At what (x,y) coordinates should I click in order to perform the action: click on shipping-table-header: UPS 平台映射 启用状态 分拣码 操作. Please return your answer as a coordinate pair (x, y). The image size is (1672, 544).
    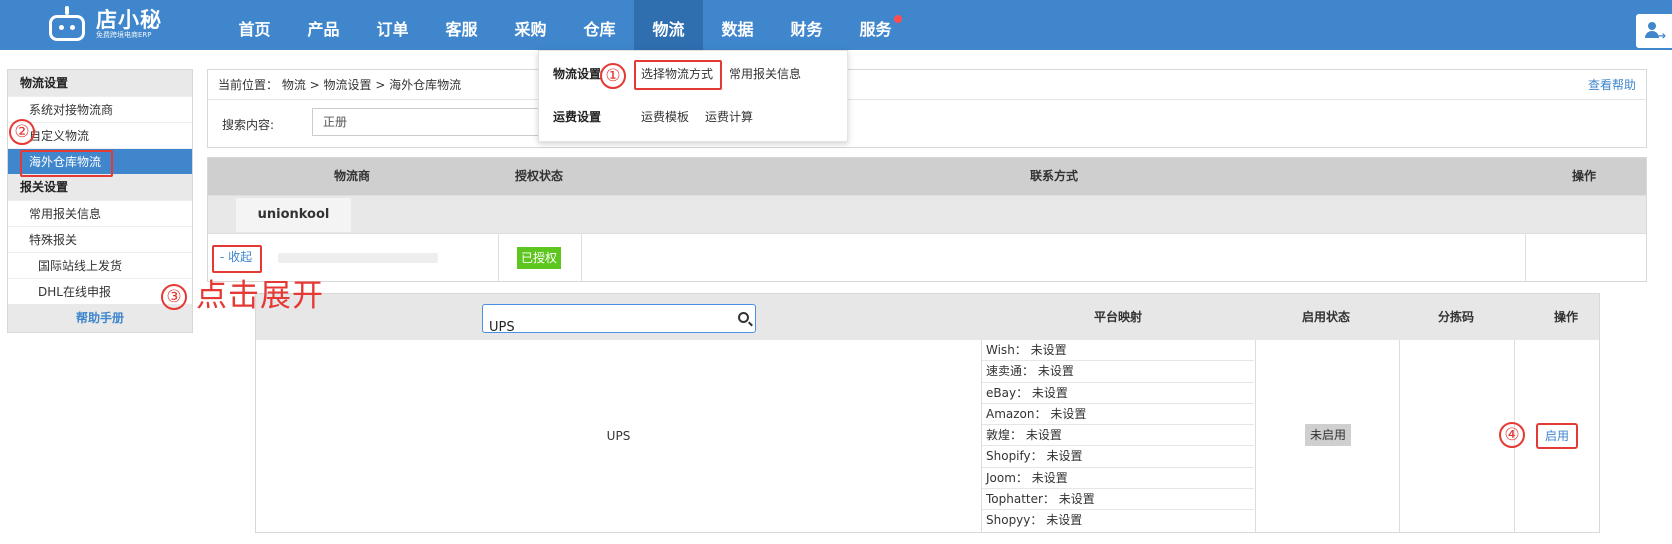
    Looking at the image, I should click on (927, 317).